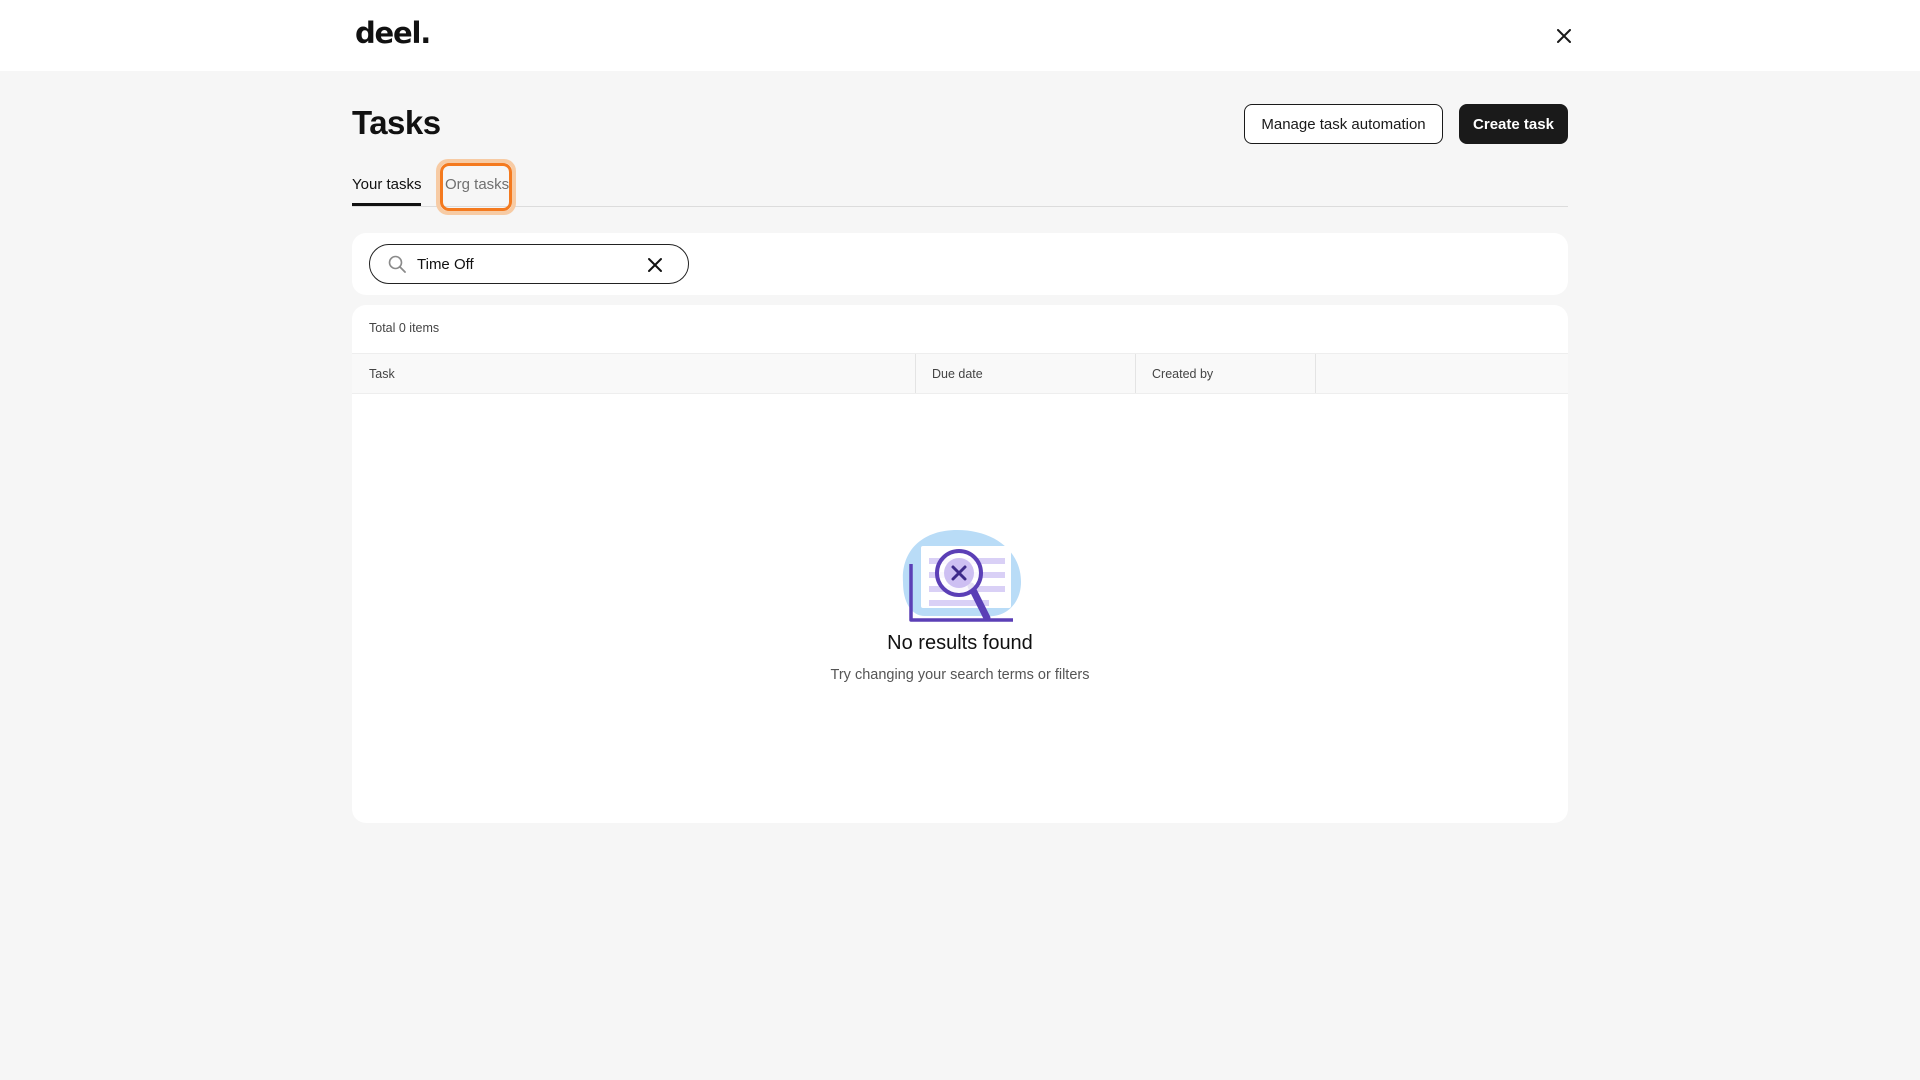 This screenshot has height=1080, width=1920. I want to click on column-header-created-by: Created by, so click(1226, 373).